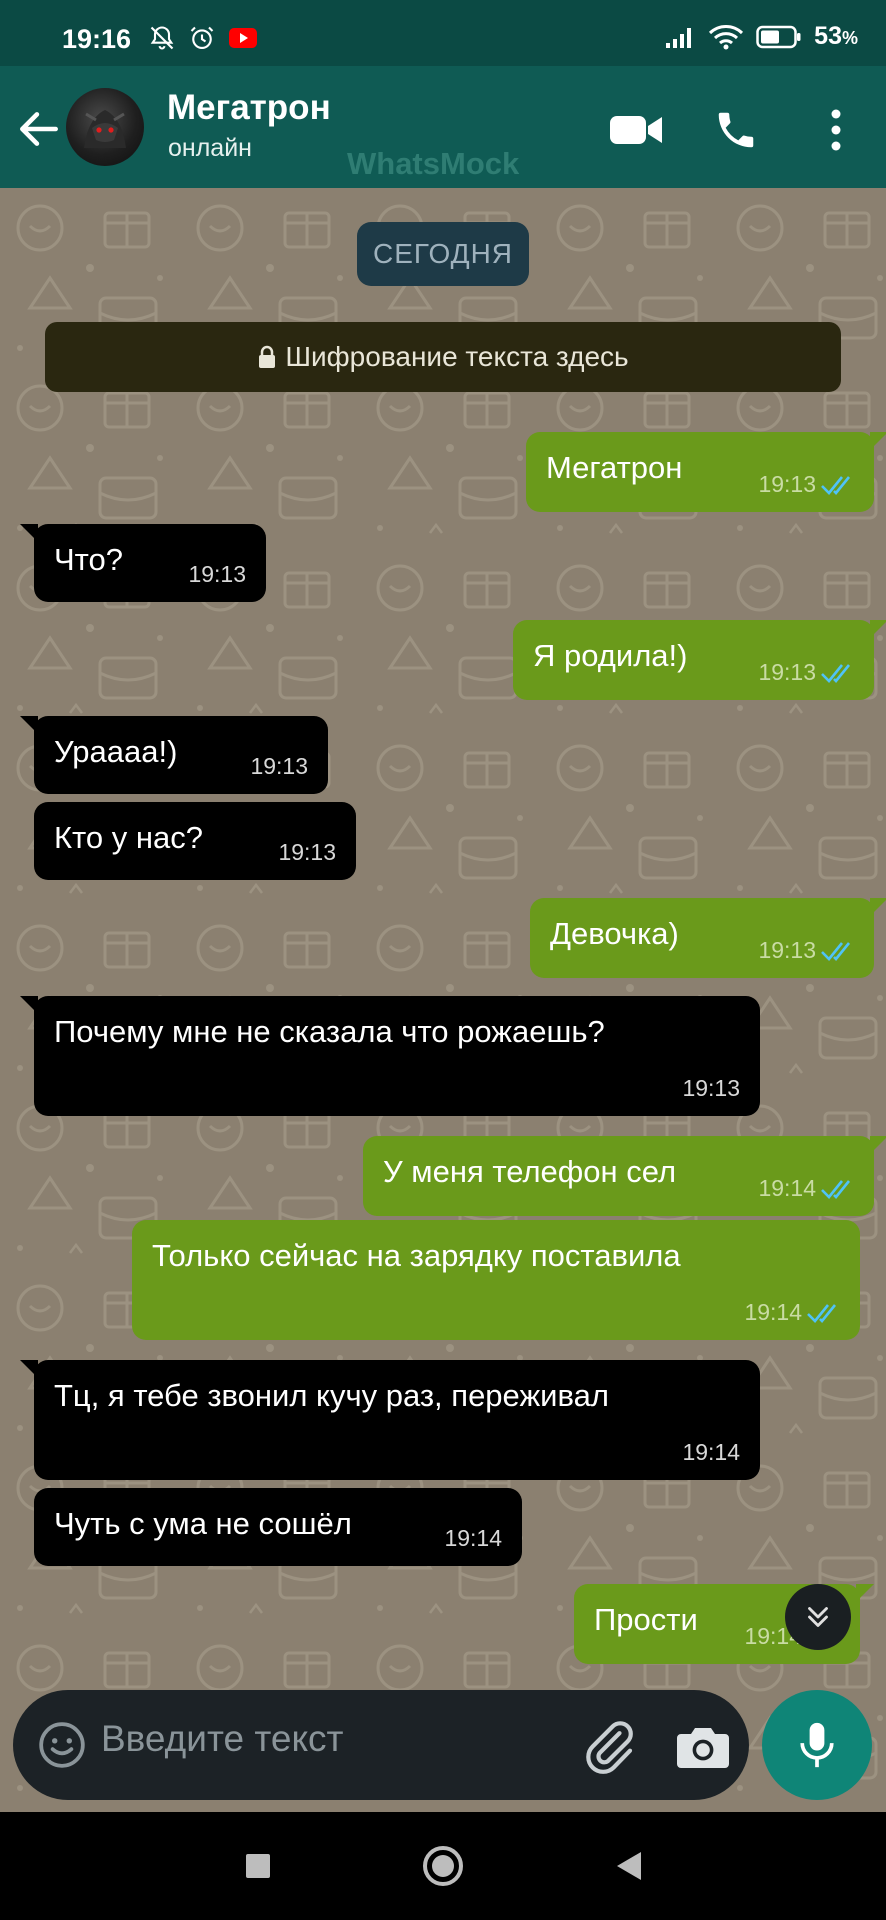 This screenshot has width=886, height=1920. What do you see at coordinates (708, 938) in the screenshot?
I see `message-bubble-outgoing: Девочка) 19:13` at bounding box center [708, 938].